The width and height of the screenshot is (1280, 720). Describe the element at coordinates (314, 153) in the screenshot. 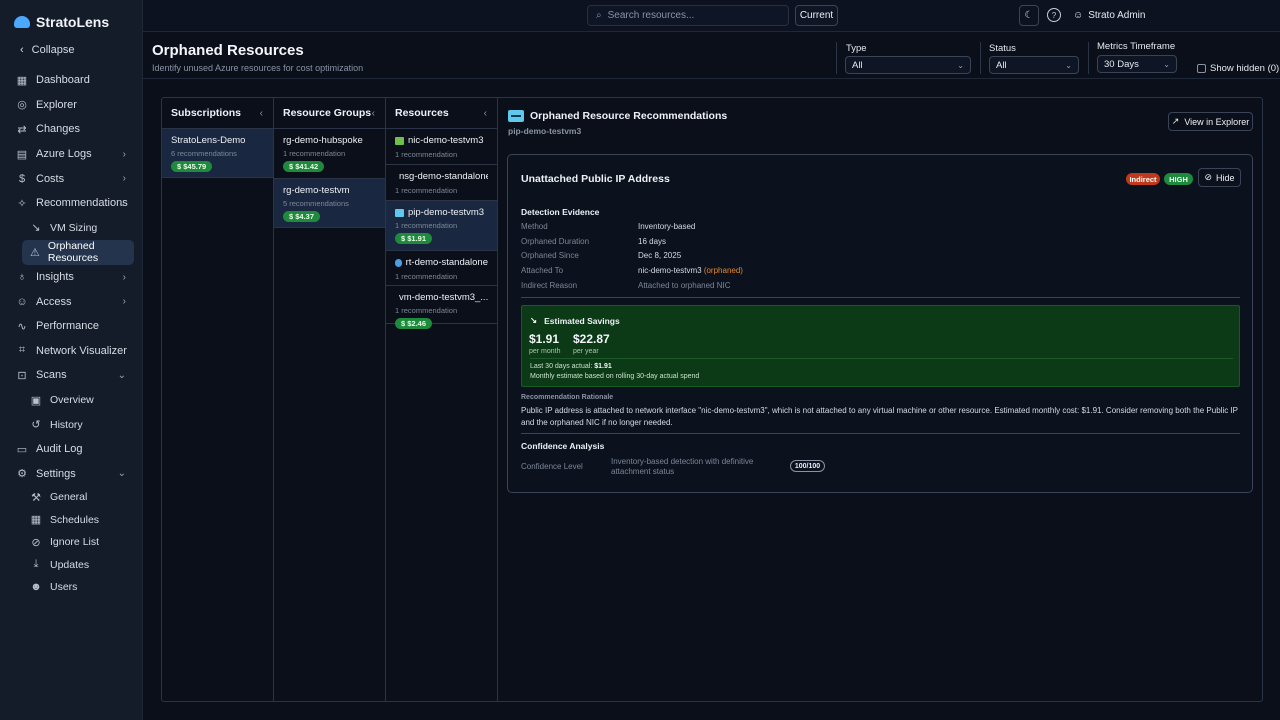

I see `resource-group-count: 1 recommendation` at that location.